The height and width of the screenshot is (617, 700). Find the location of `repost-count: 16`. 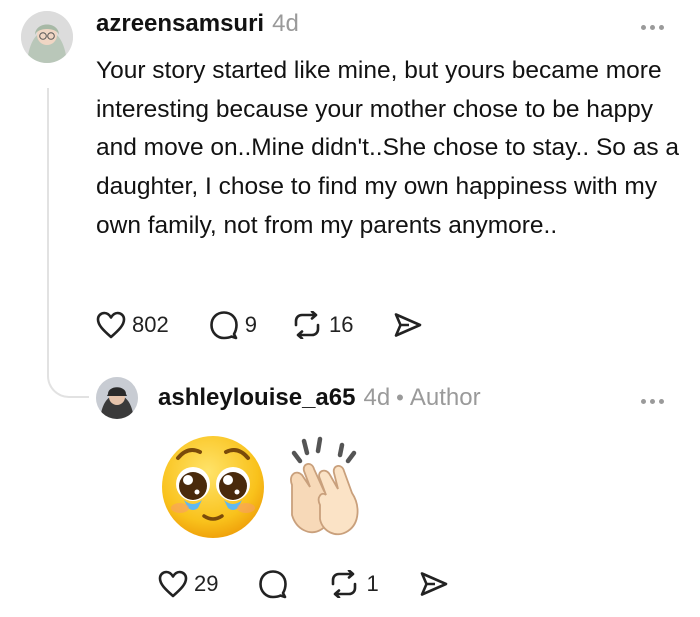

repost-count: 16 is located at coordinates (341, 324).